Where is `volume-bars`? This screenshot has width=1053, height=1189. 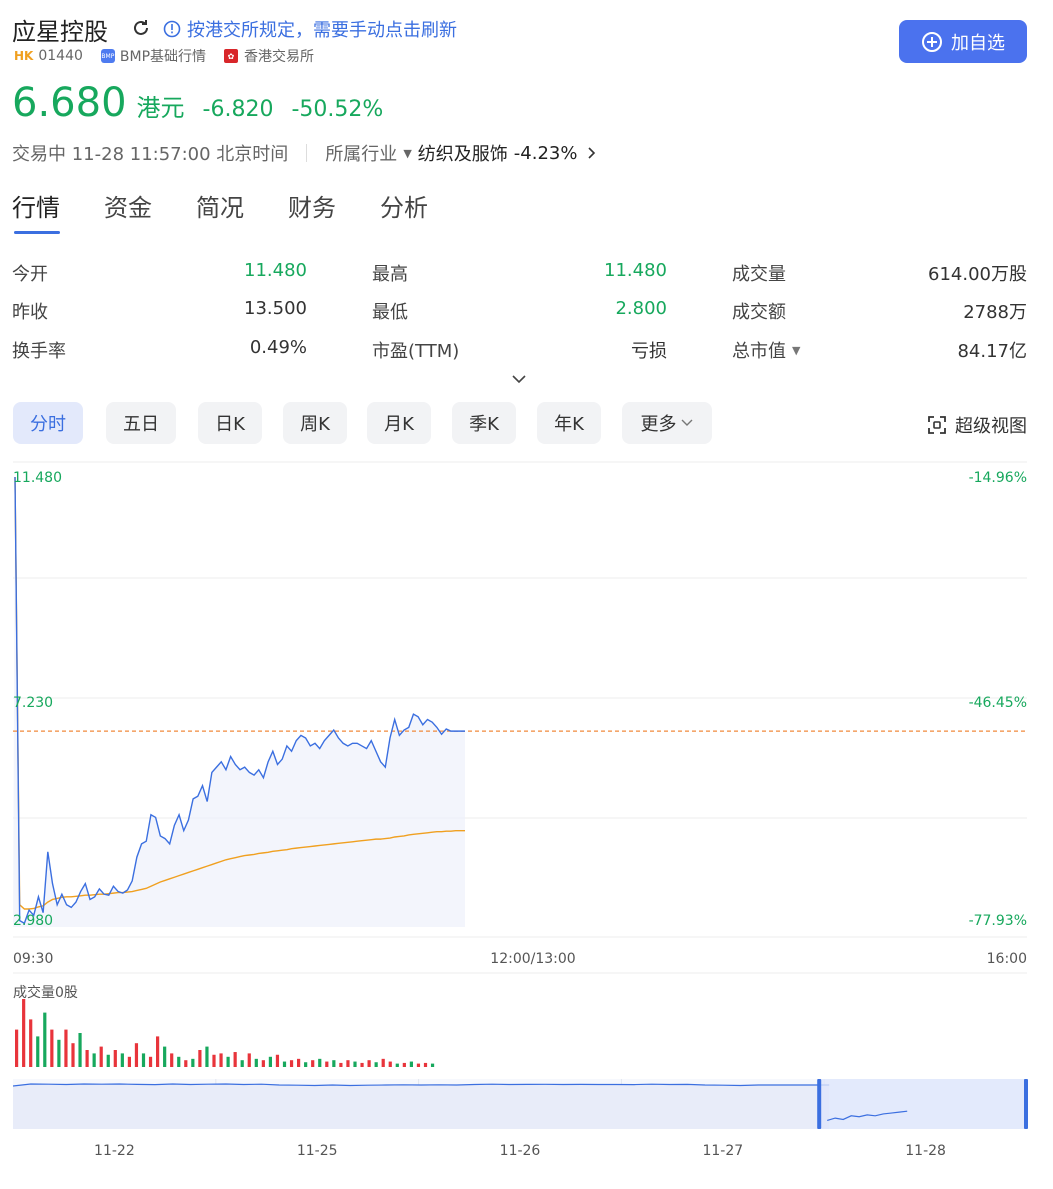 volume-bars is located at coordinates (225, 1033).